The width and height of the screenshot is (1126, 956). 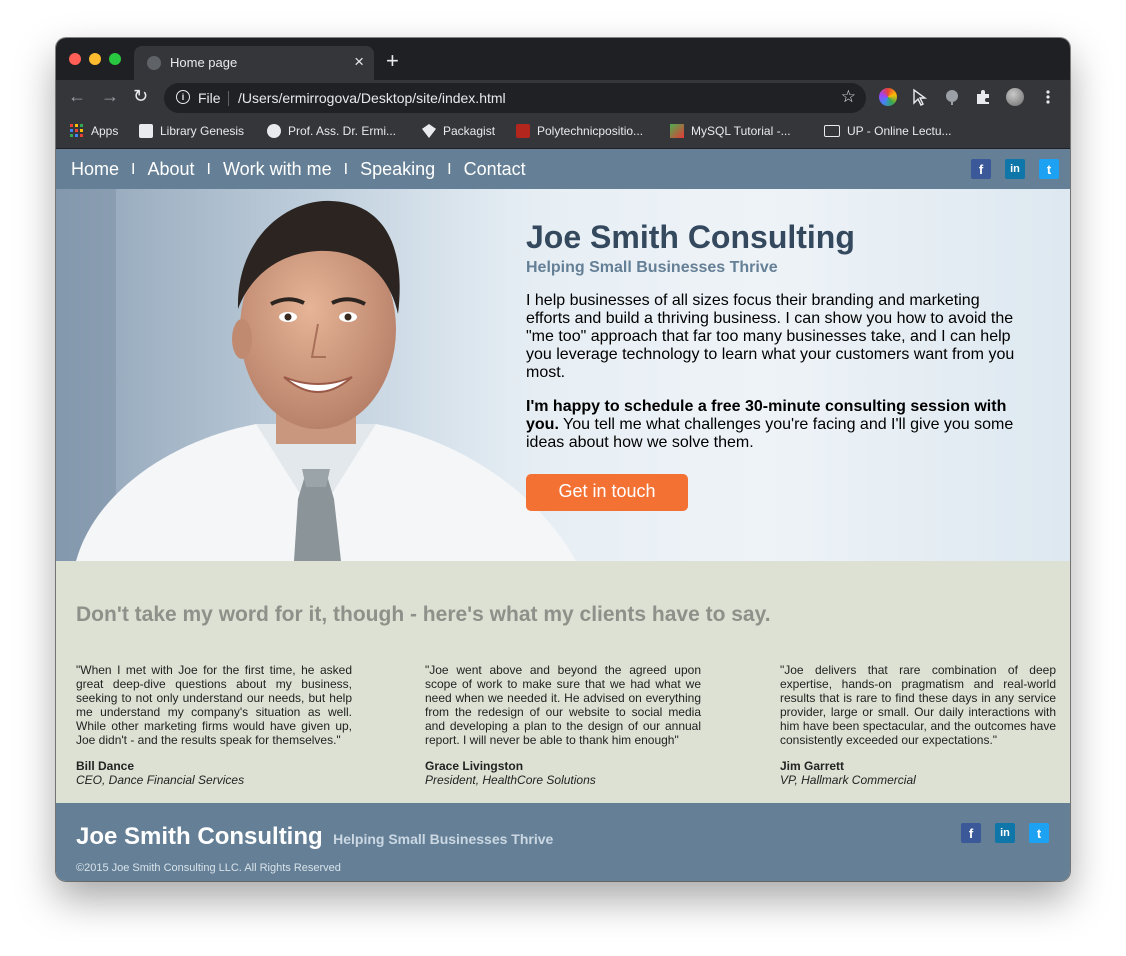 What do you see at coordinates (812, 766) in the screenshot?
I see `testimonial-name: Jim Garrett` at bounding box center [812, 766].